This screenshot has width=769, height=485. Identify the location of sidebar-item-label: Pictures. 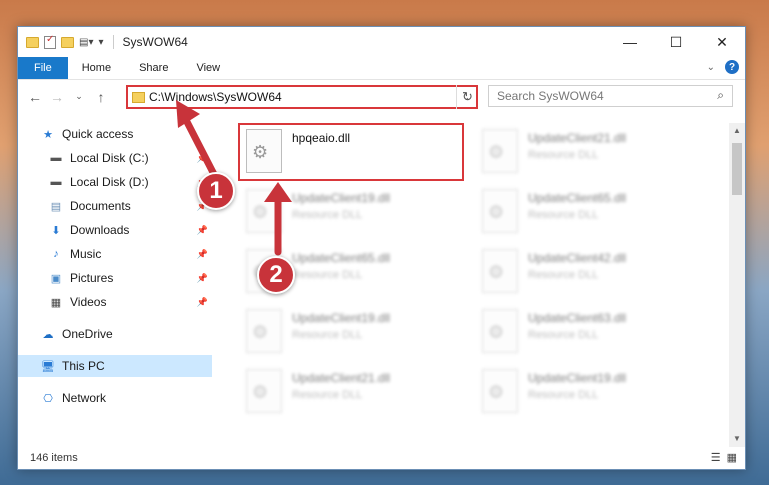
(92, 278).